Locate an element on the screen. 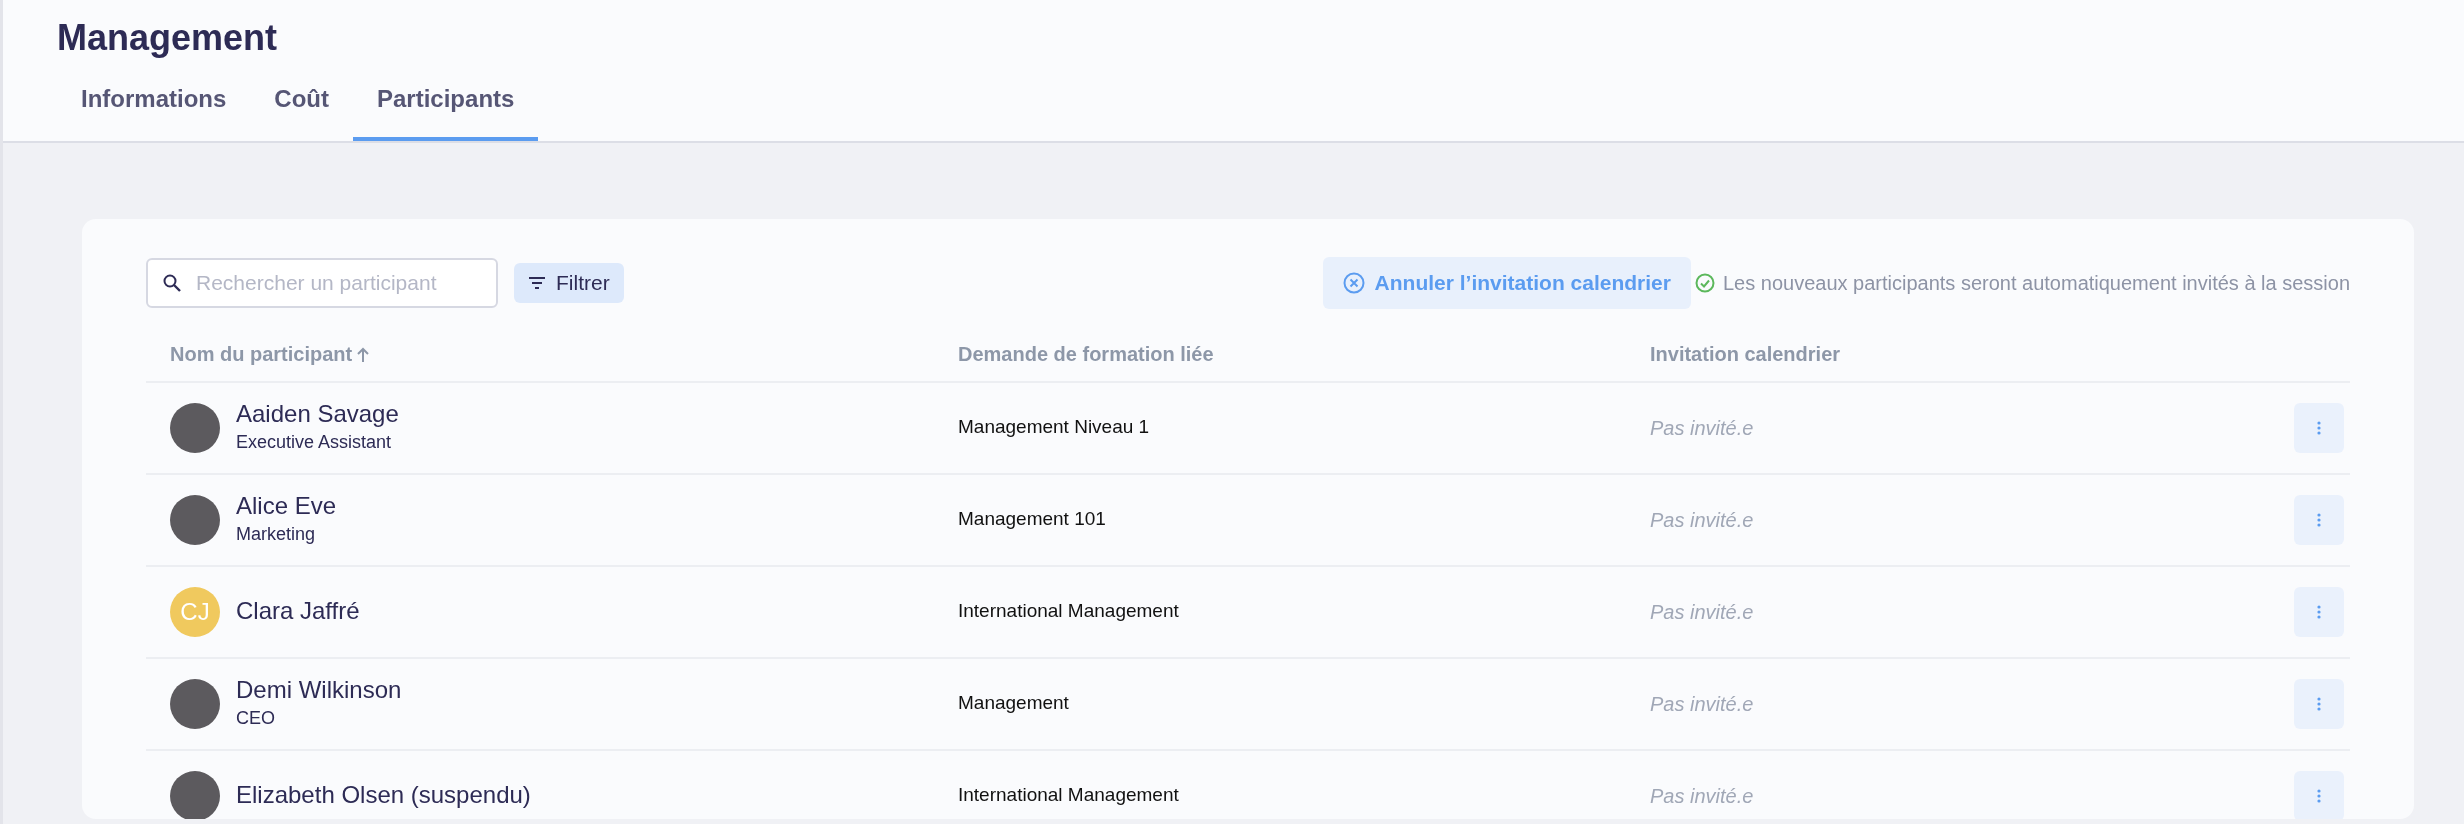 Image resolution: width=2464 pixels, height=824 pixels. tab: Informations is located at coordinates (154, 111).